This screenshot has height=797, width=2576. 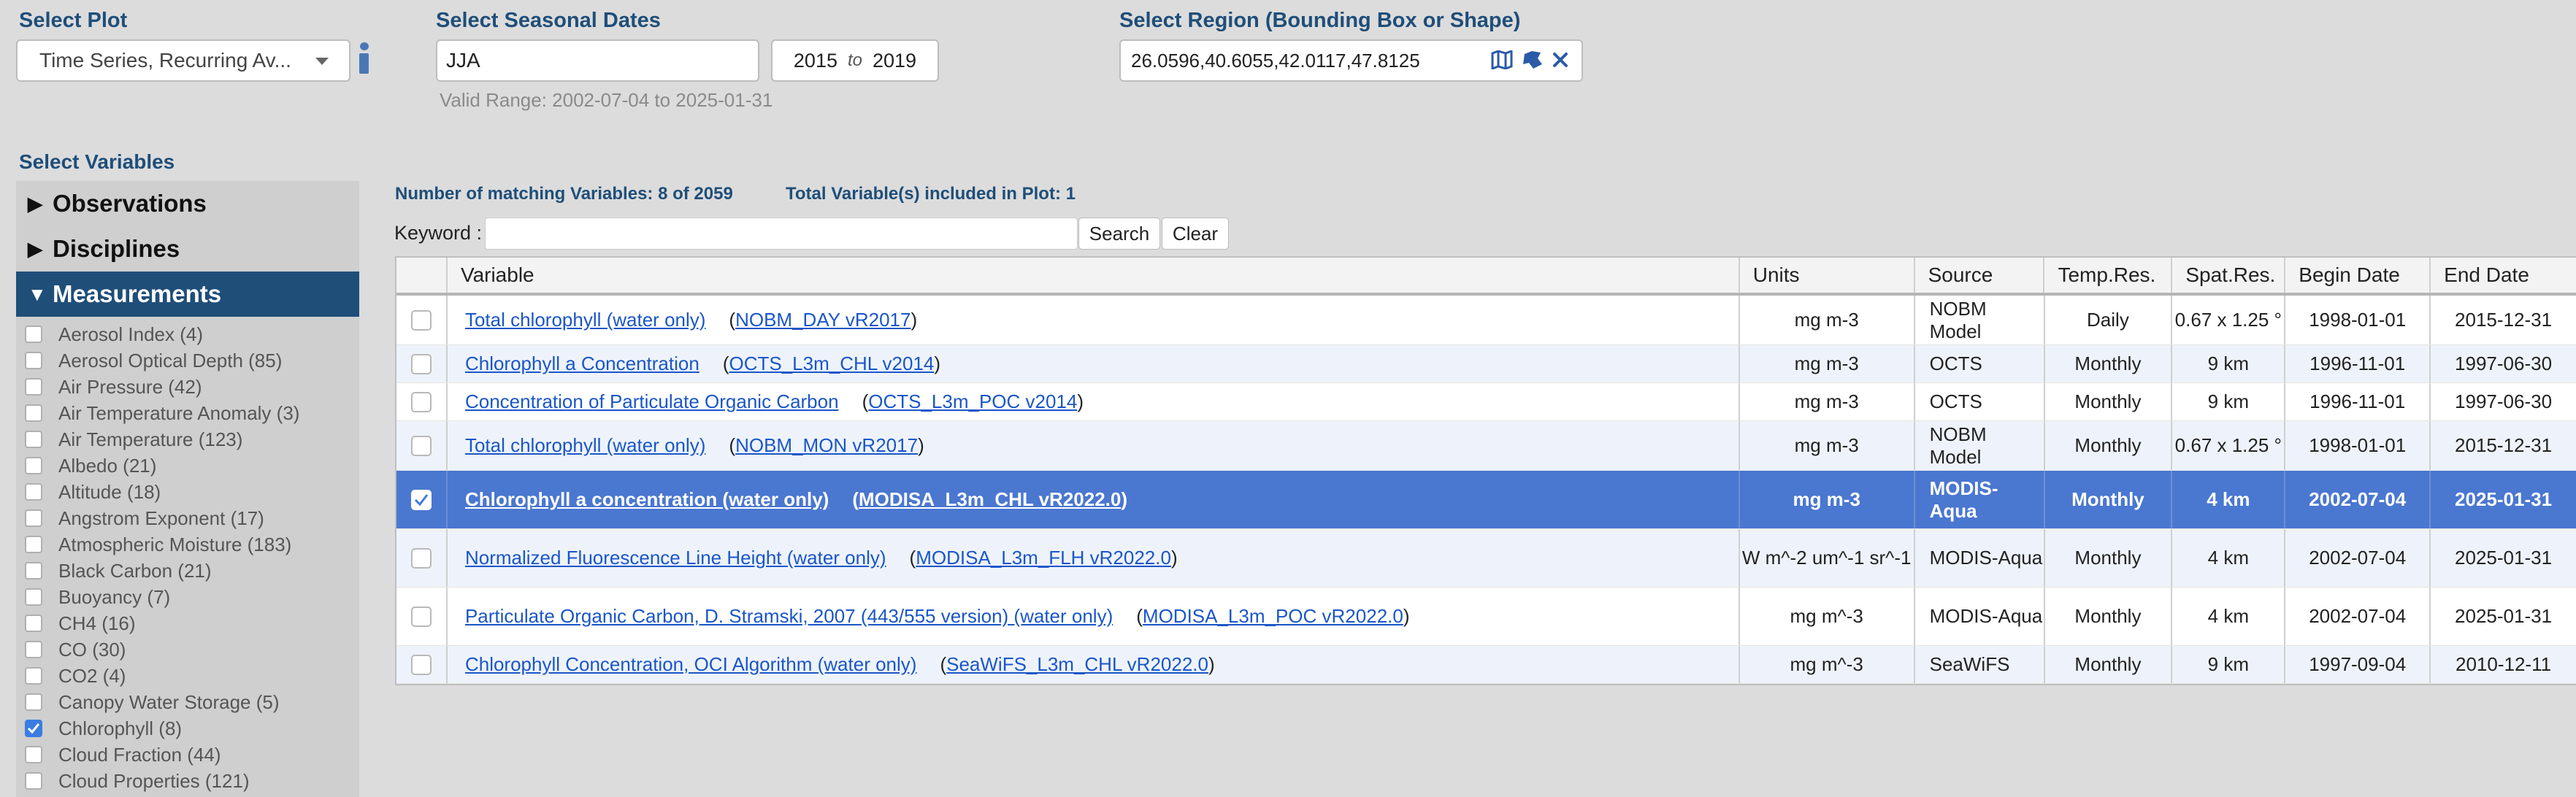 I want to click on dataset-link: MODISA_L3m_FLH vR2022.0, so click(x=1043, y=558).